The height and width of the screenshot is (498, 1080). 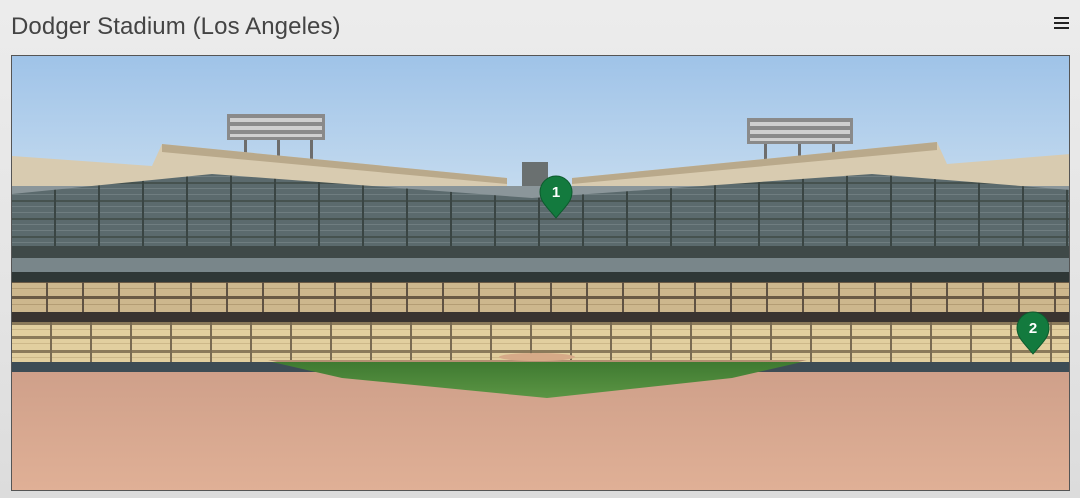 What do you see at coordinates (1033, 328) in the screenshot?
I see `hotspot-label-2: 2` at bounding box center [1033, 328].